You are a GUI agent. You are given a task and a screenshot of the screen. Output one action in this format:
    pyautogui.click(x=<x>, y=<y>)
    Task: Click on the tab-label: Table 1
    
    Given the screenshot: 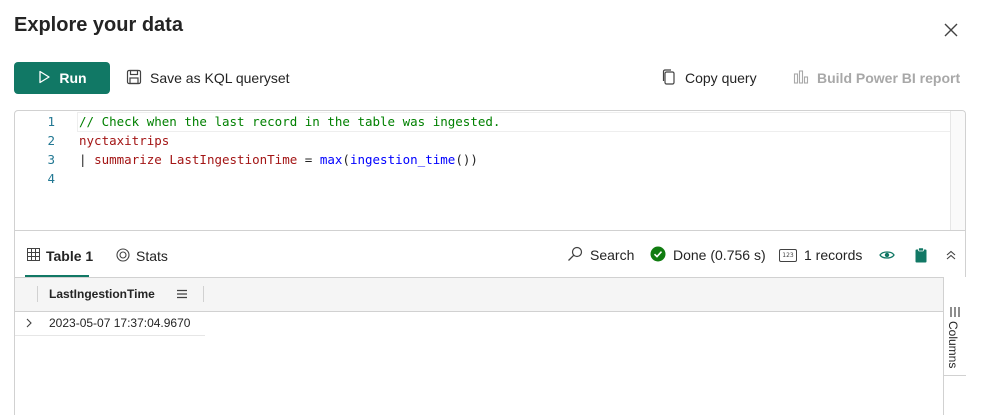 What is the action you would take?
    pyautogui.click(x=70, y=256)
    